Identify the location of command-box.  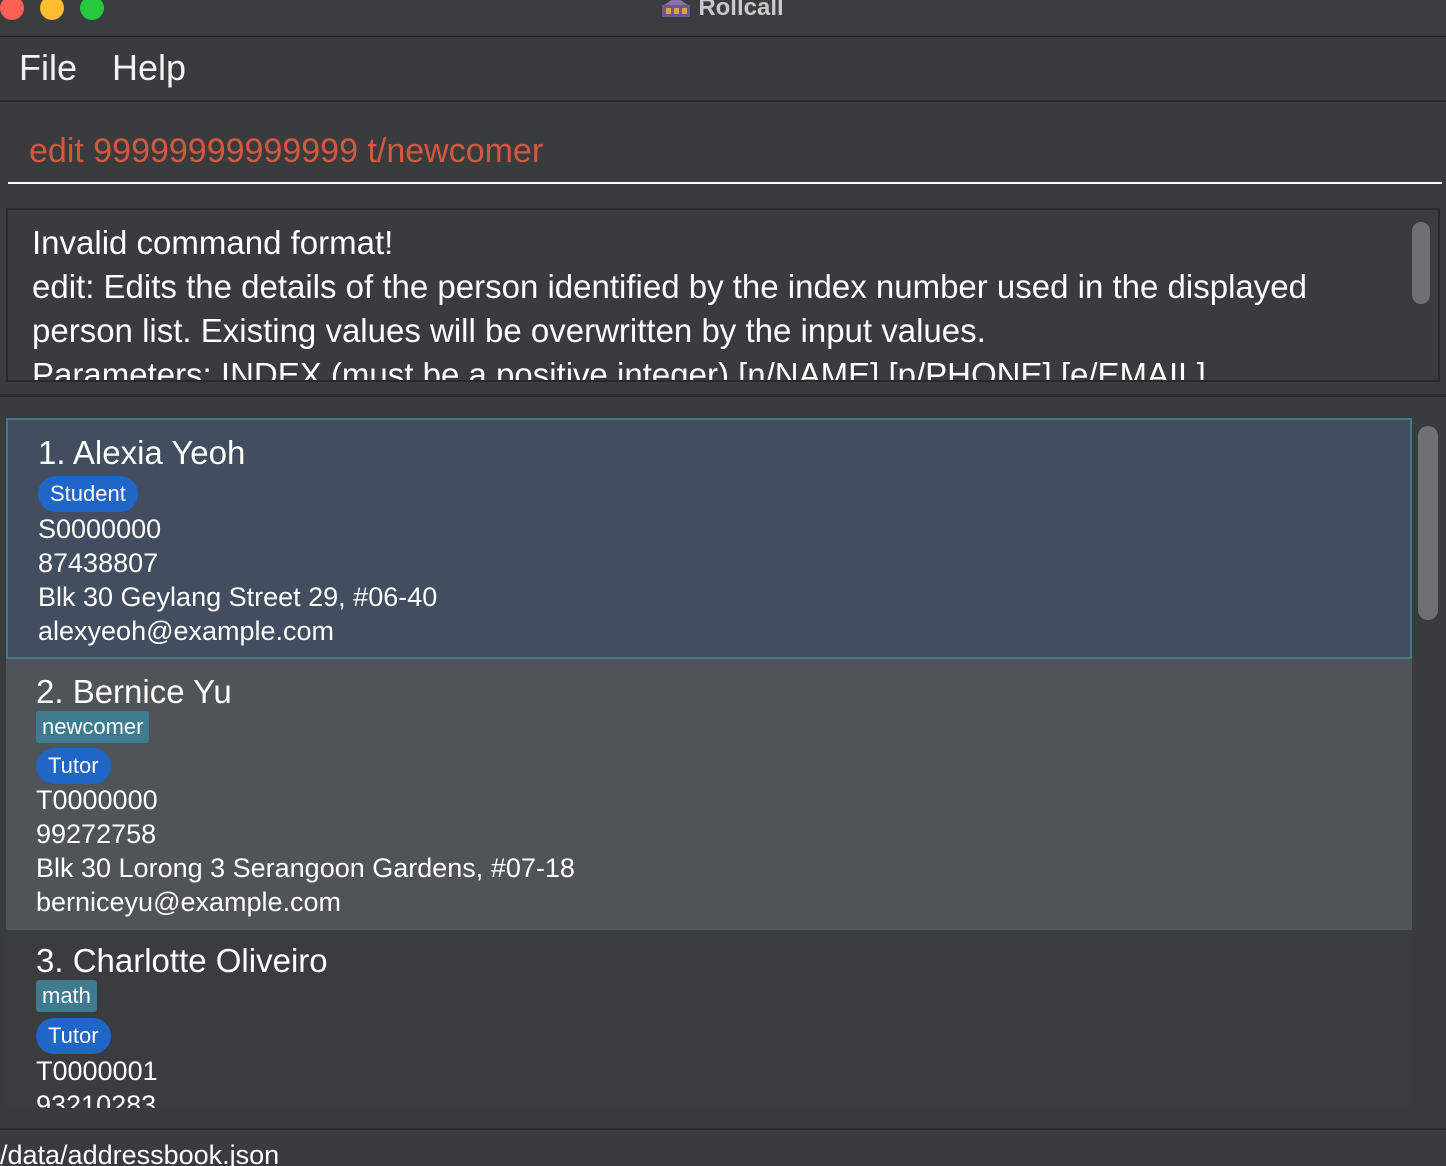
(723, 147).